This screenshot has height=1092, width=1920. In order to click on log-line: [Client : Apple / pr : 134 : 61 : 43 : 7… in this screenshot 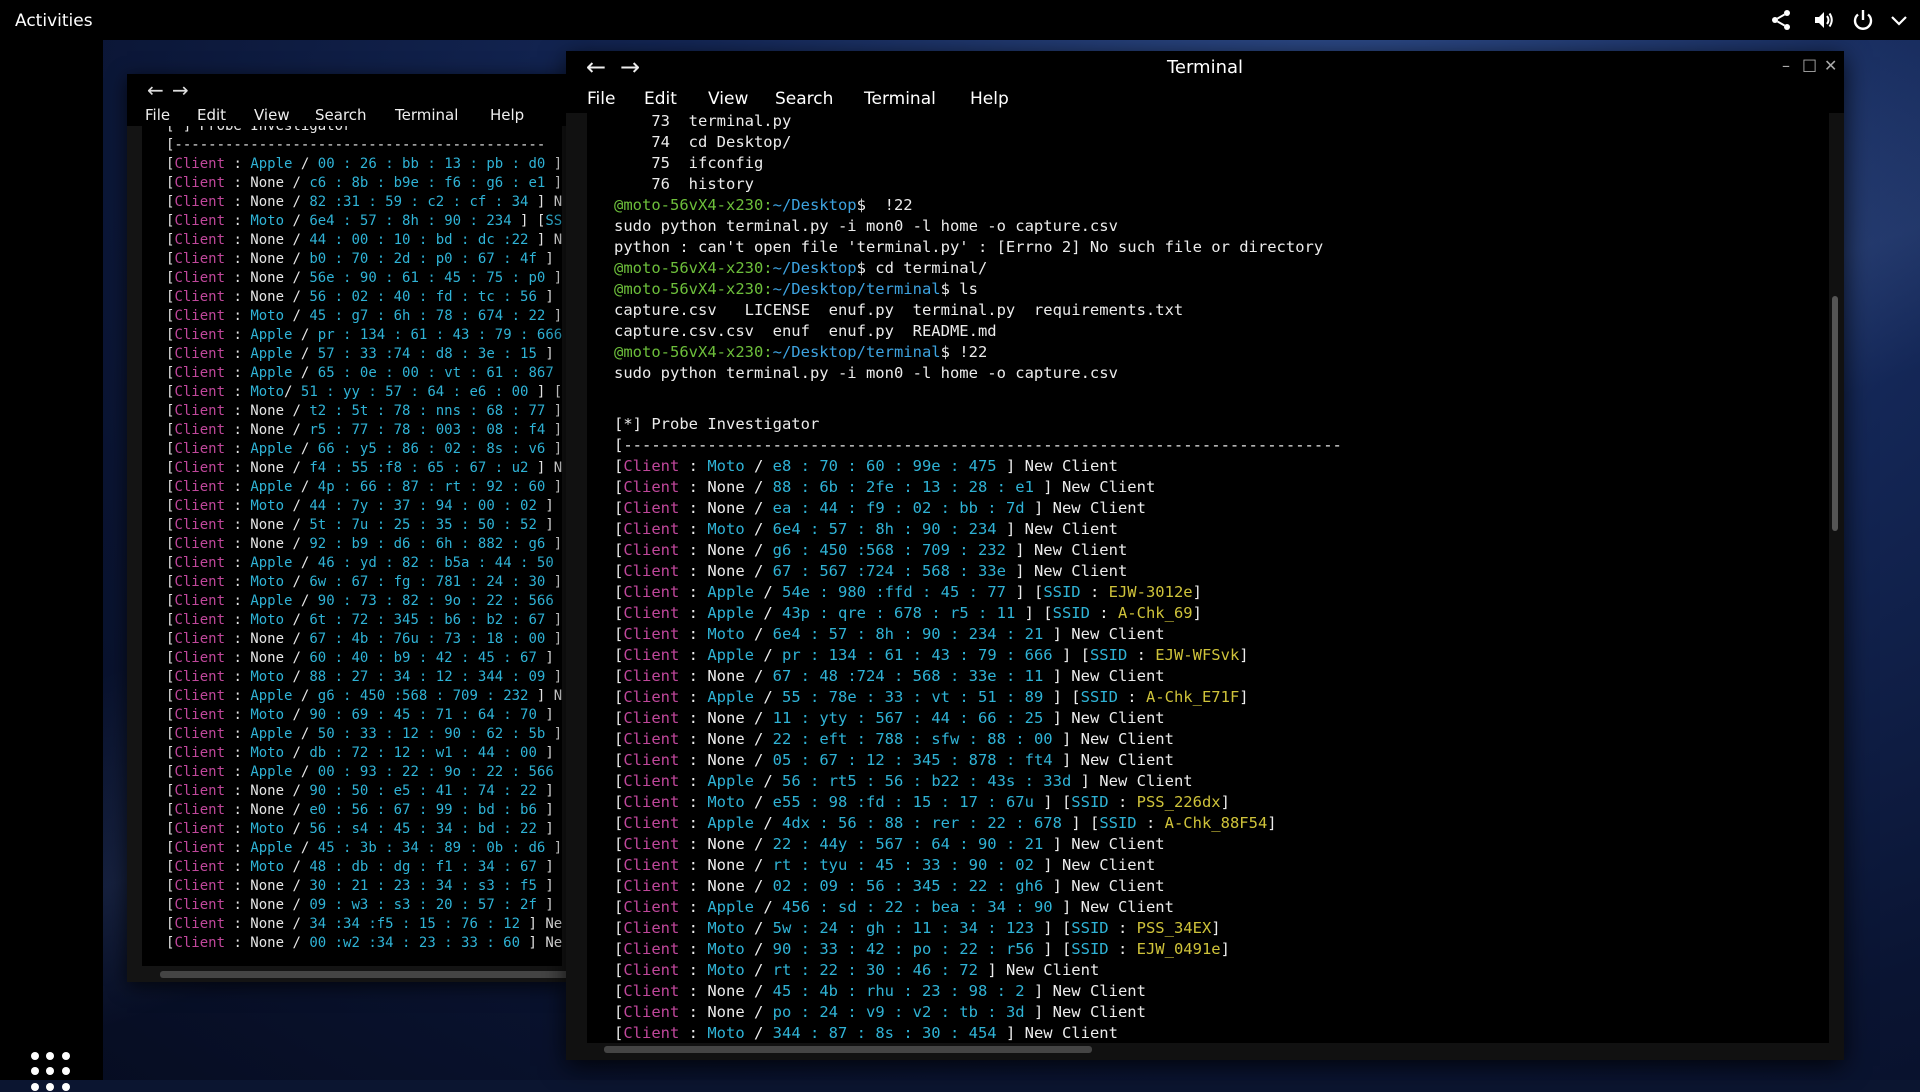, I will do `click(364, 335)`.